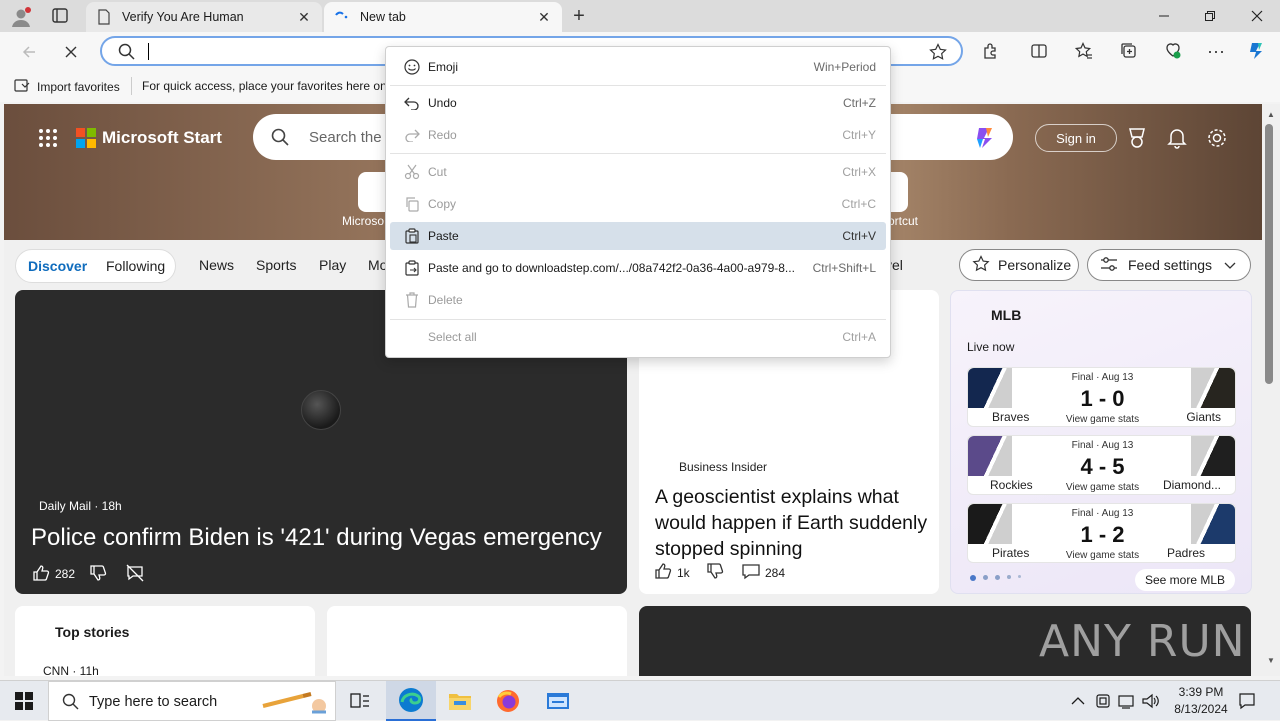 The width and height of the screenshot is (1280, 721). I want to click on menu-item-undo: Undo Ctrl+Z, so click(638, 103).